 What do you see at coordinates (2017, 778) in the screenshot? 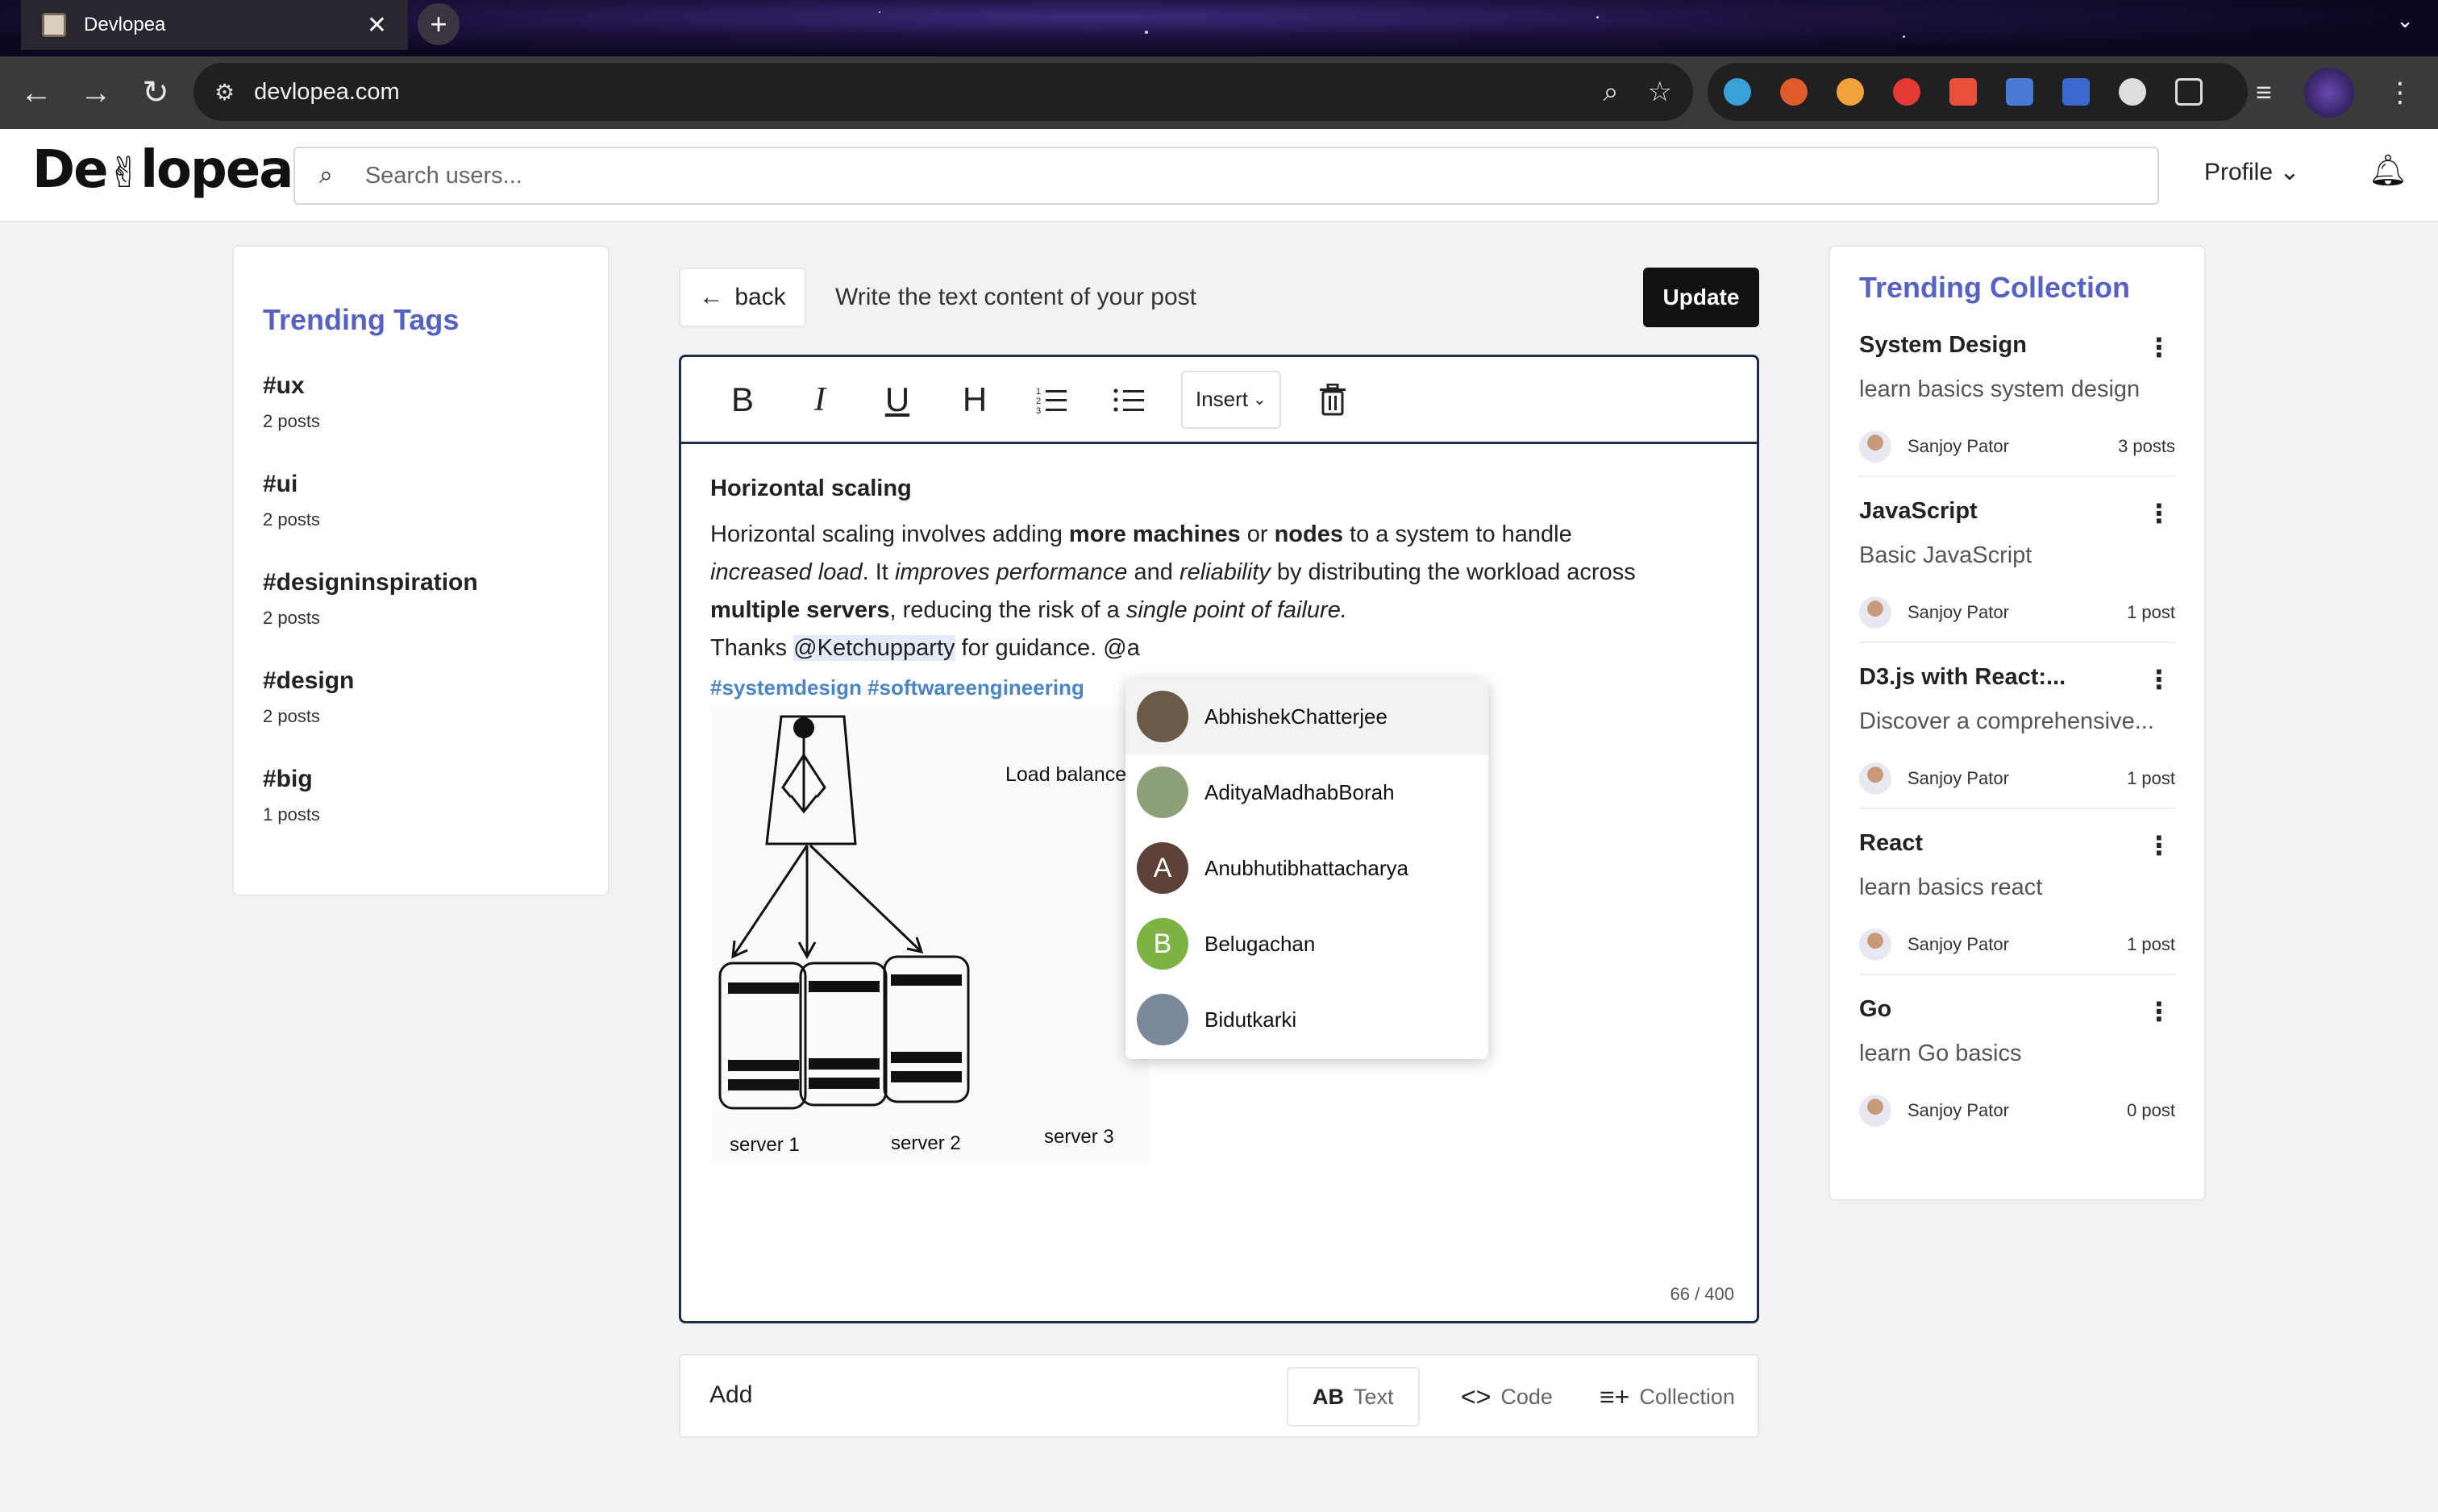
I see `collection-meta: Sanjoy Pator 1 post` at bounding box center [2017, 778].